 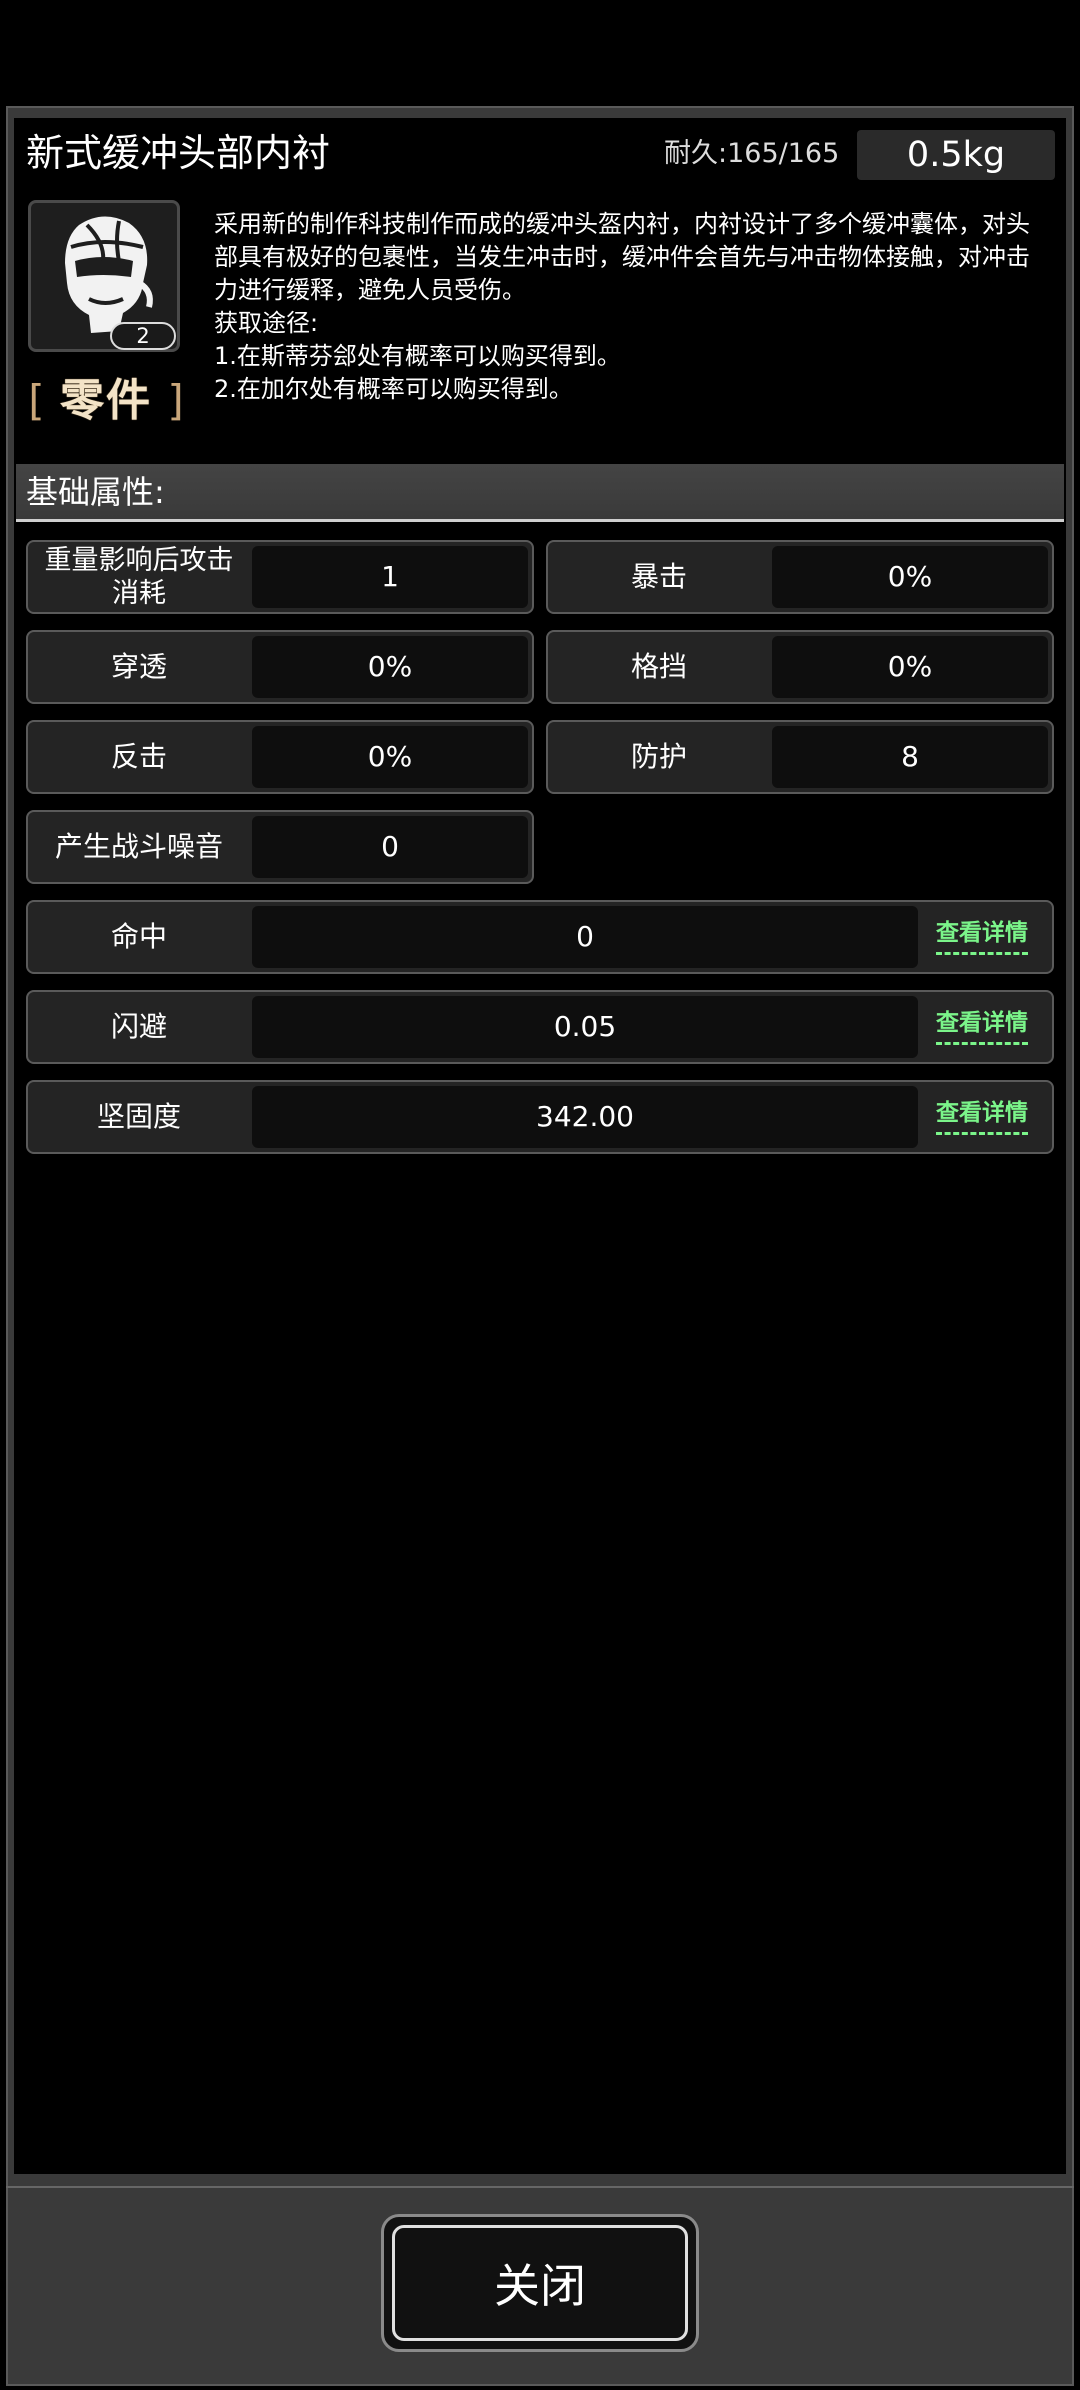 I want to click on attr-value: 0.05, so click(x=585, y=1027).